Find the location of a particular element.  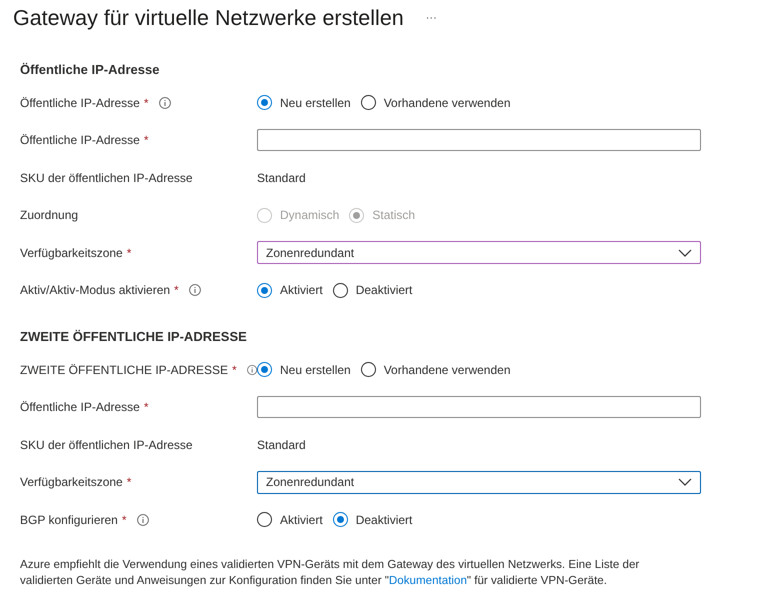

field-label: Zuordnung is located at coordinates (49, 215).